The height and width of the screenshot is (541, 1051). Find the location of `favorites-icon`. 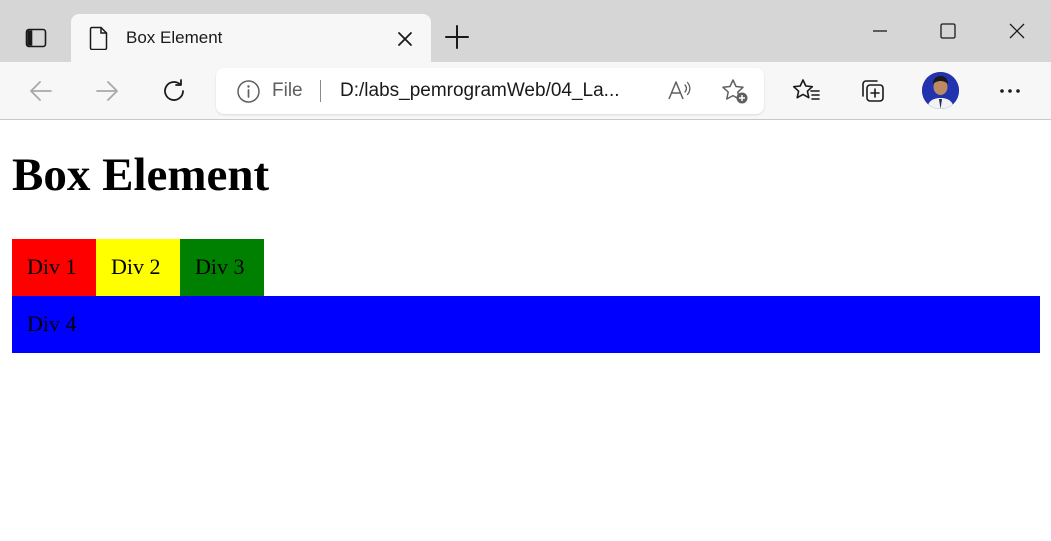

favorites-icon is located at coordinates (806, 89).